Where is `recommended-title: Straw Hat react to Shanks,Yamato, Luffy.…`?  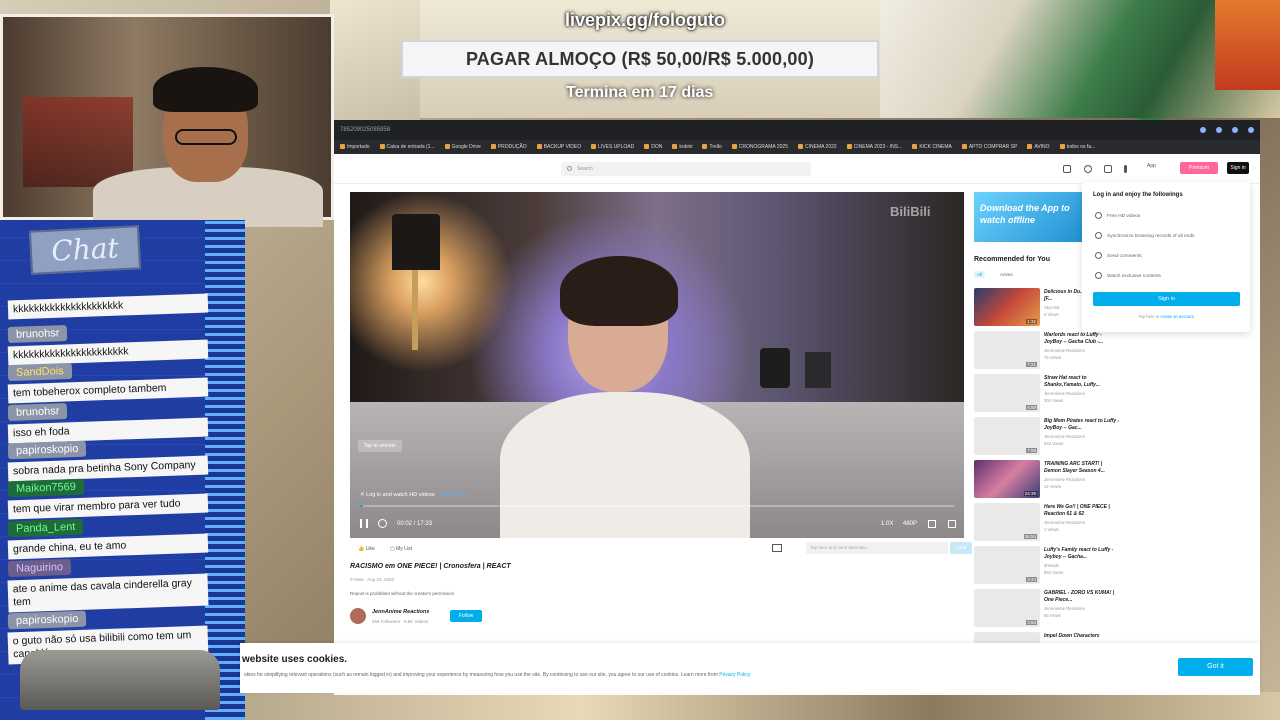
recommended-title: Straw Hat react to Shanks,Yamato, Luffy.… is located at coordinates (1082, 382).